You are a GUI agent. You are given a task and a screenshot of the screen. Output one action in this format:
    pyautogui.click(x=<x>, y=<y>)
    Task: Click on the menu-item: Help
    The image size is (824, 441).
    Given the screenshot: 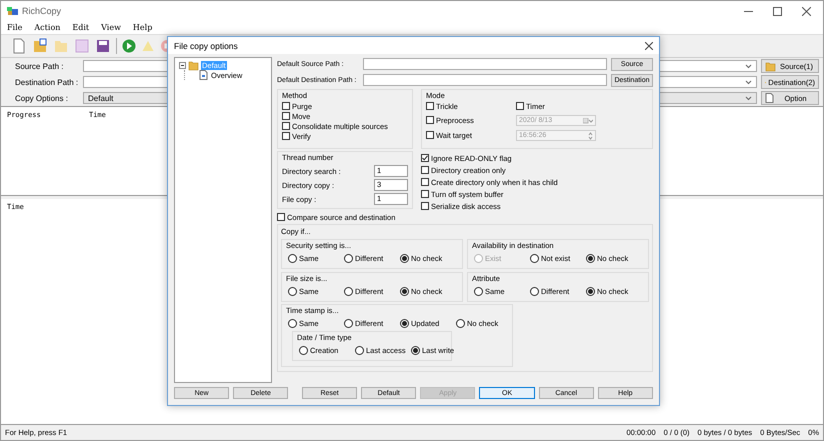 What is the action you would take?
    pyautogui.click(x=142, y=27)
    